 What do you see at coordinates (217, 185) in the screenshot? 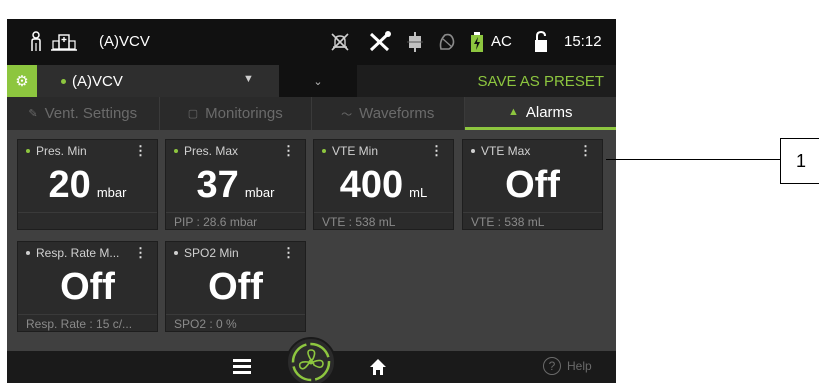
I see `alarm-value-number: 37` at bounding box center [217, 185].